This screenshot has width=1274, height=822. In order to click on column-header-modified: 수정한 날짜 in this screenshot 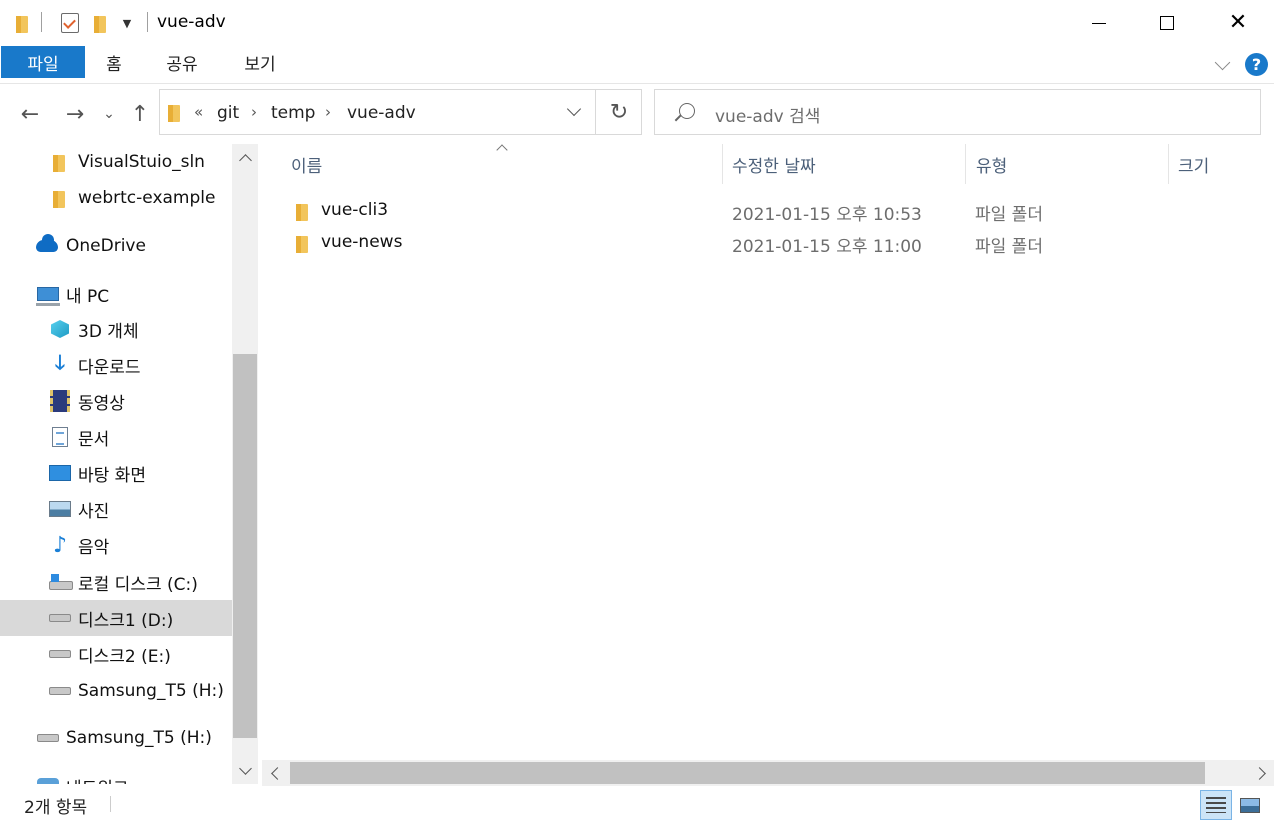, I will do `click(774, 164)`.